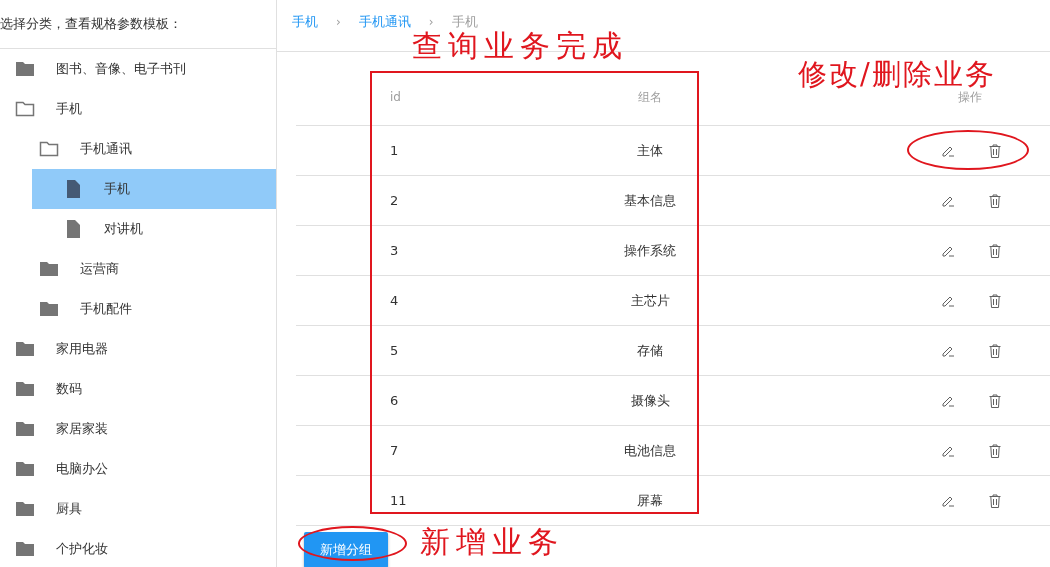 Image resolution: width=1050 pixels, height=567 pixels. What do you see at coordinates (138, 389) in the screenshot?
I see `tree-item: 数码` at bounding box center [138, 389].